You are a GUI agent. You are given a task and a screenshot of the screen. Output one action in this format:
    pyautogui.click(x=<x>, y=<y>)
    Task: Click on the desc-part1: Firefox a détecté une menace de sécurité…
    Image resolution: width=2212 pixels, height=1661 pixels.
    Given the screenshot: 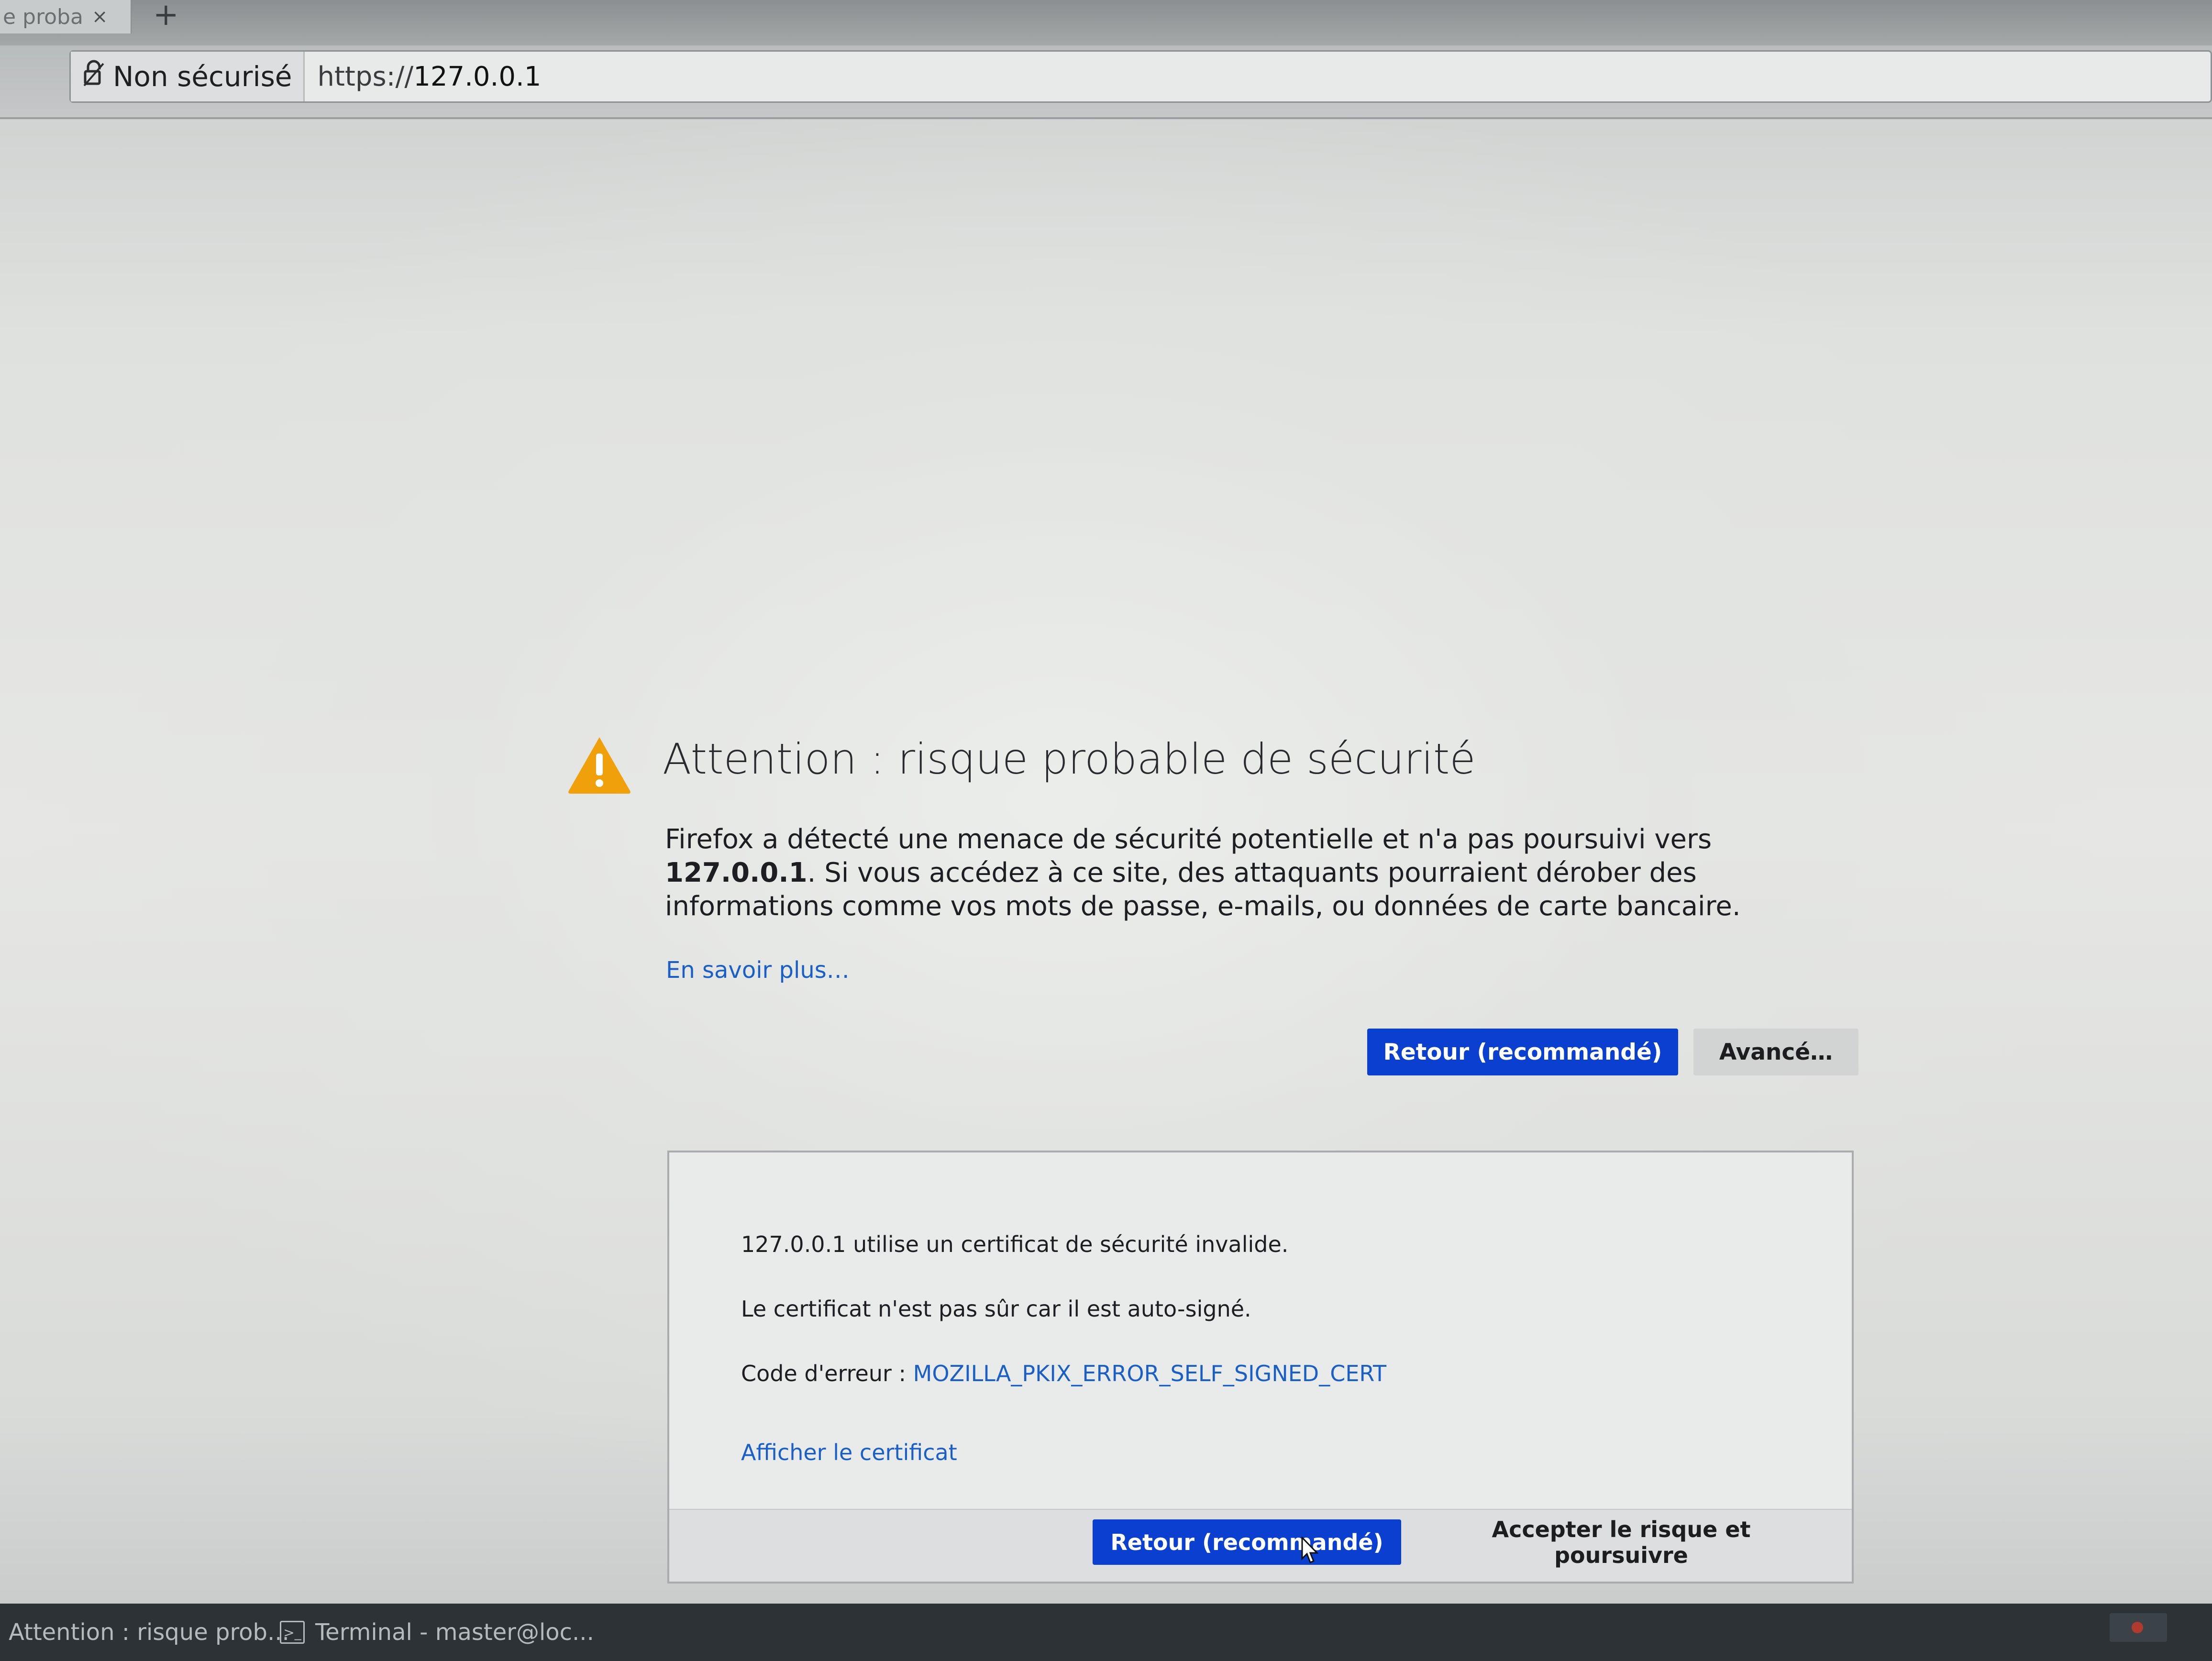 What is the action you would take?
    pyautogui.click(x=1188, y=840)
    